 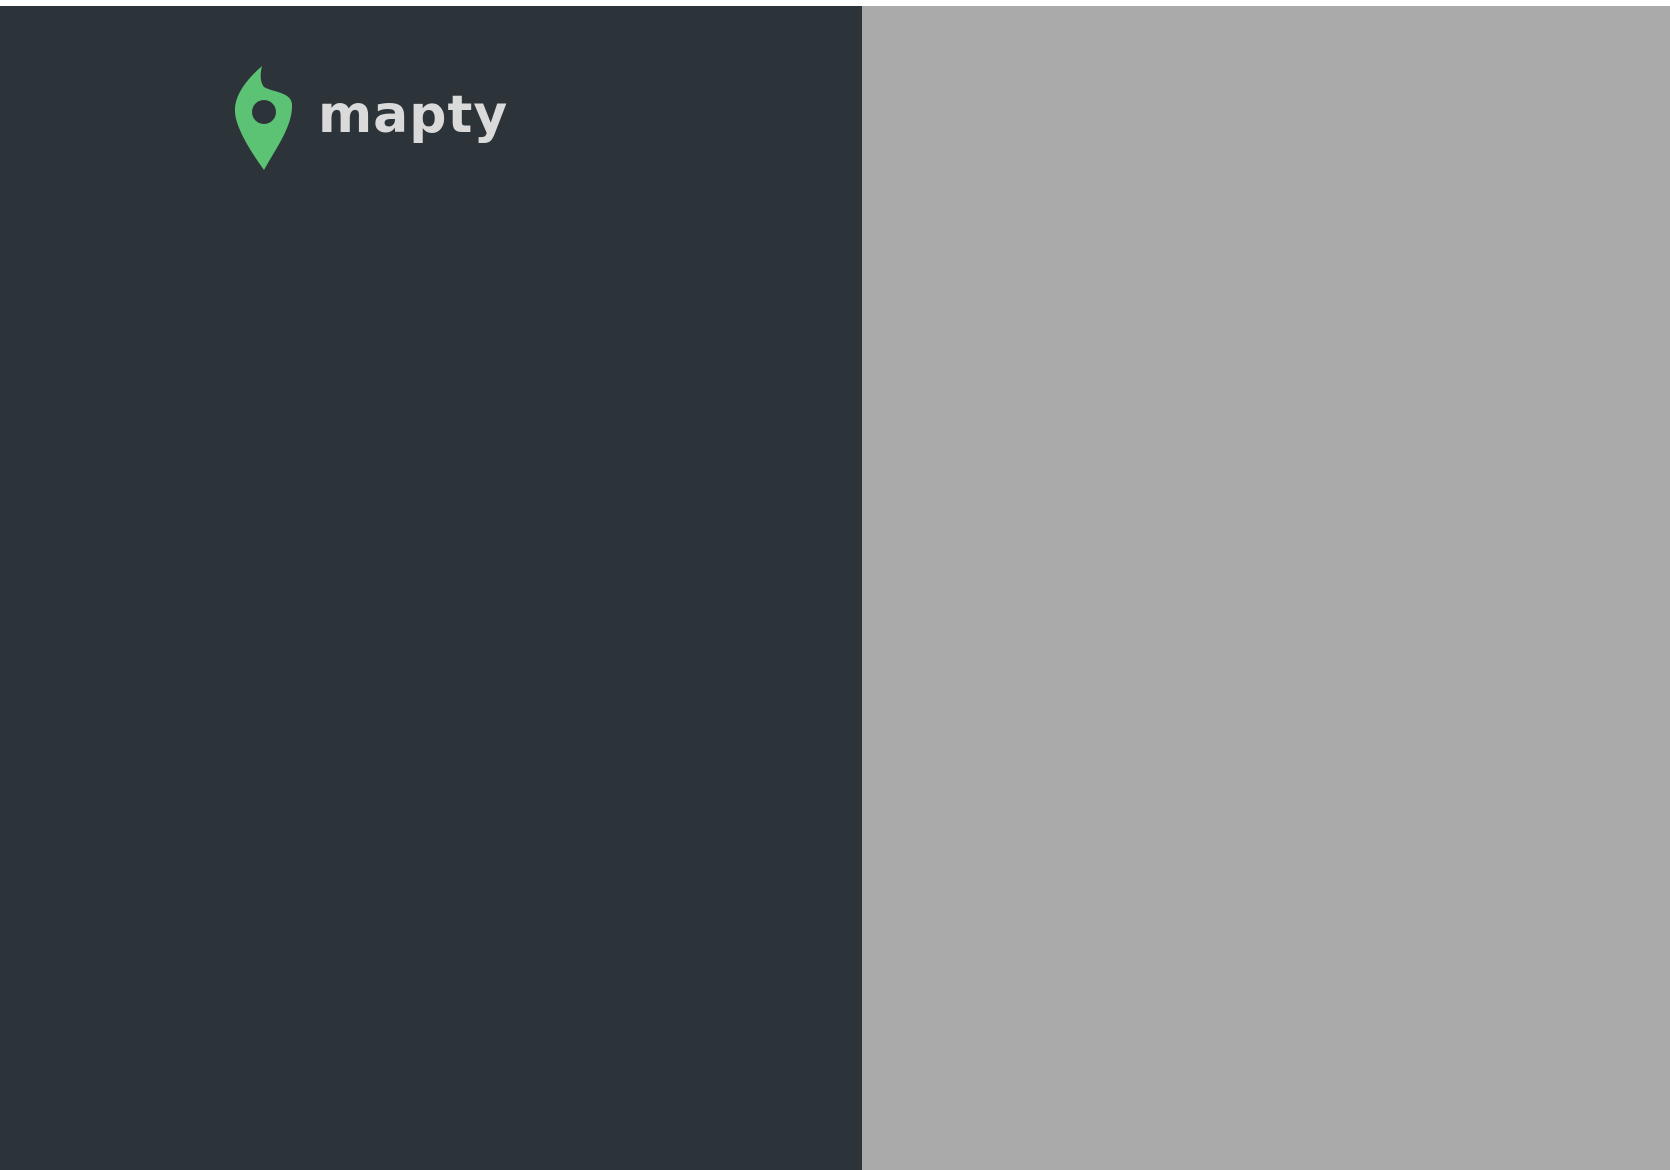 I want to click on logo: mapty, so click(x=371, y=118).